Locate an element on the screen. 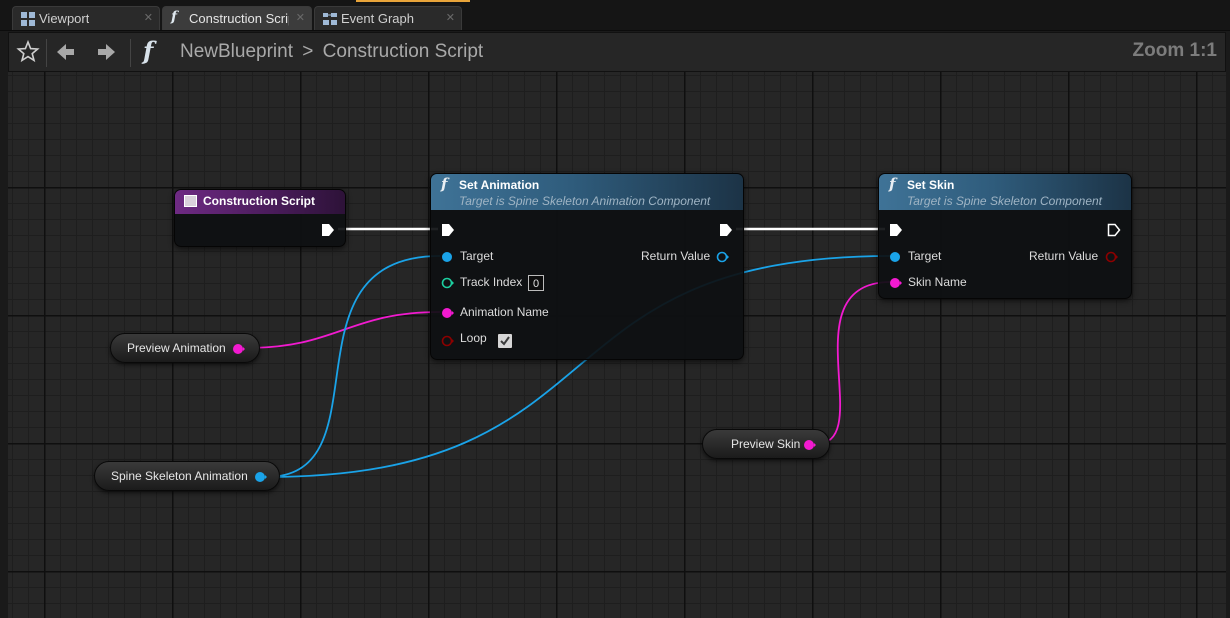 The image size is (1230, 618). animation-name-pin is located at coordinates (447, 313).